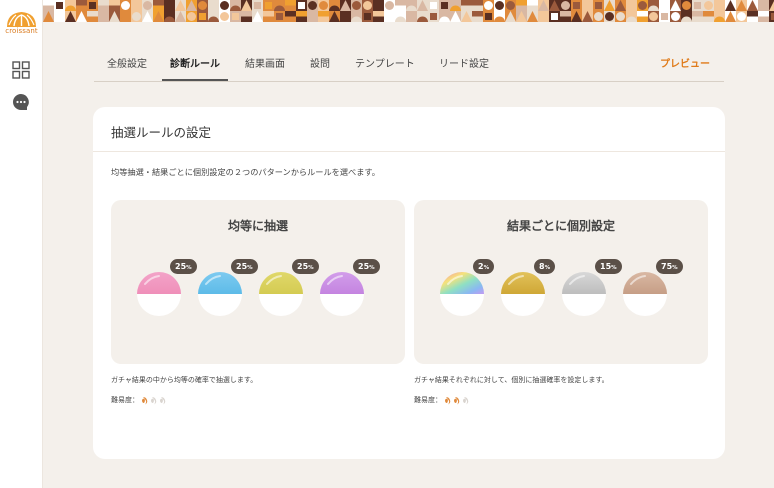  I want to click on probability-badge: 75%, so click(669, 266).